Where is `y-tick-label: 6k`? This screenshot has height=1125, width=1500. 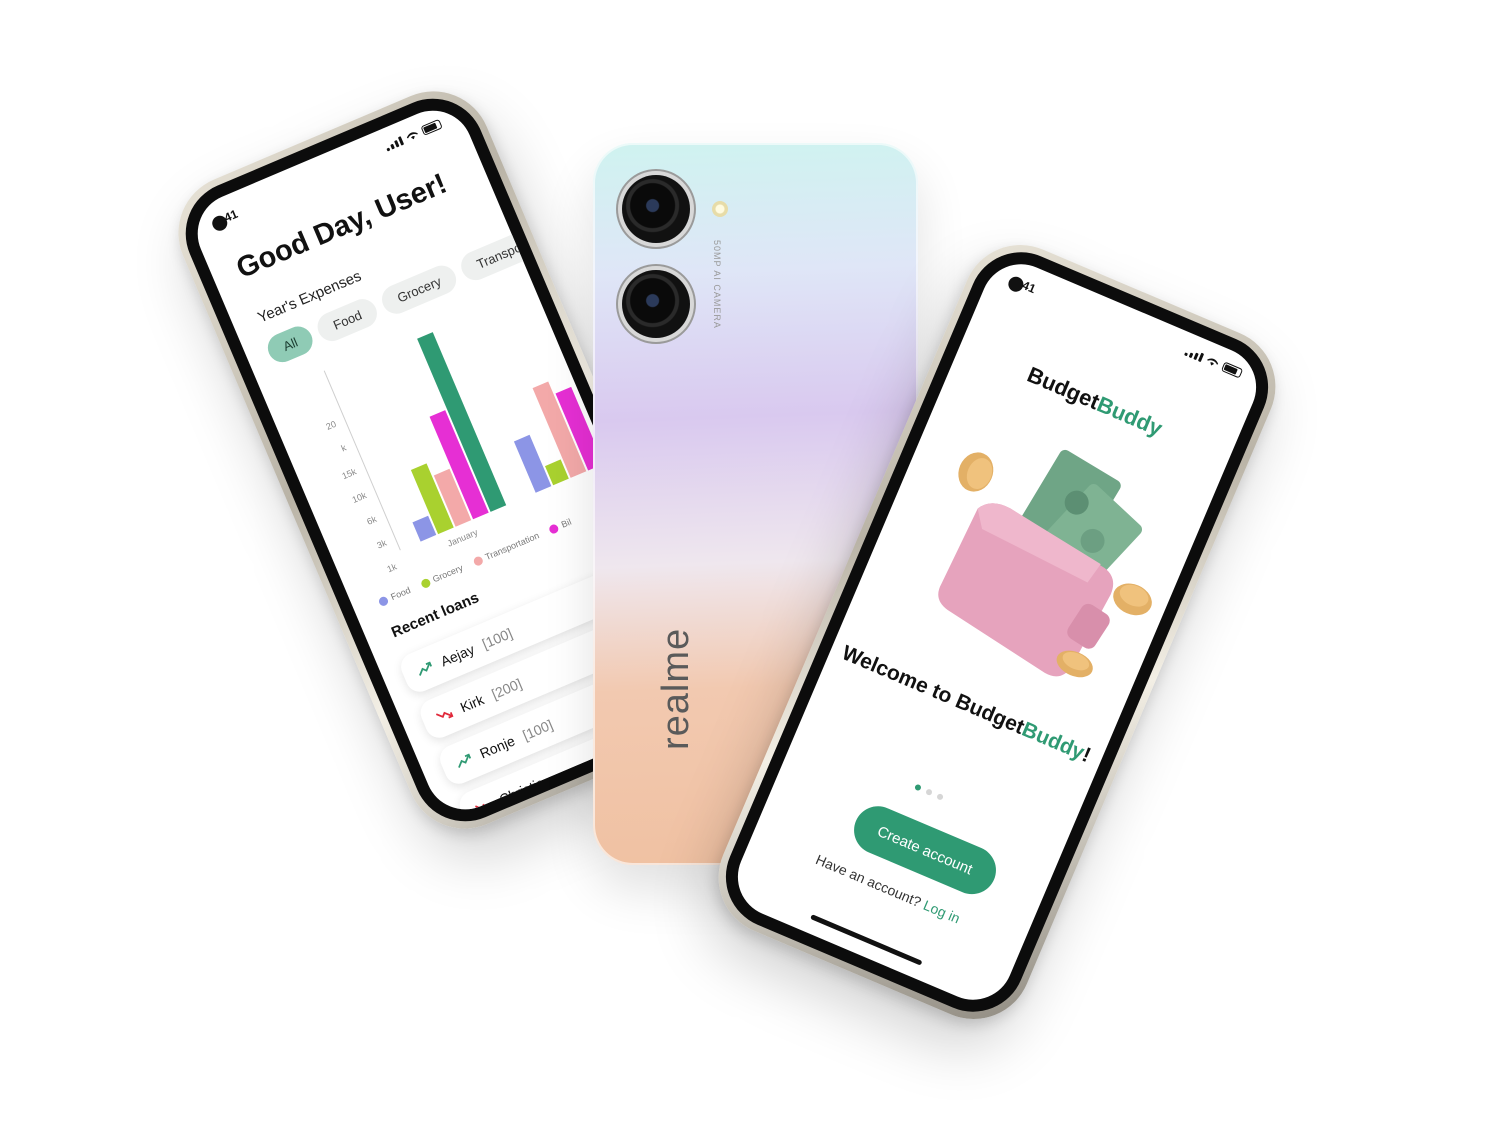
y-tick-label: 6k is located at coordinates (371, 520).